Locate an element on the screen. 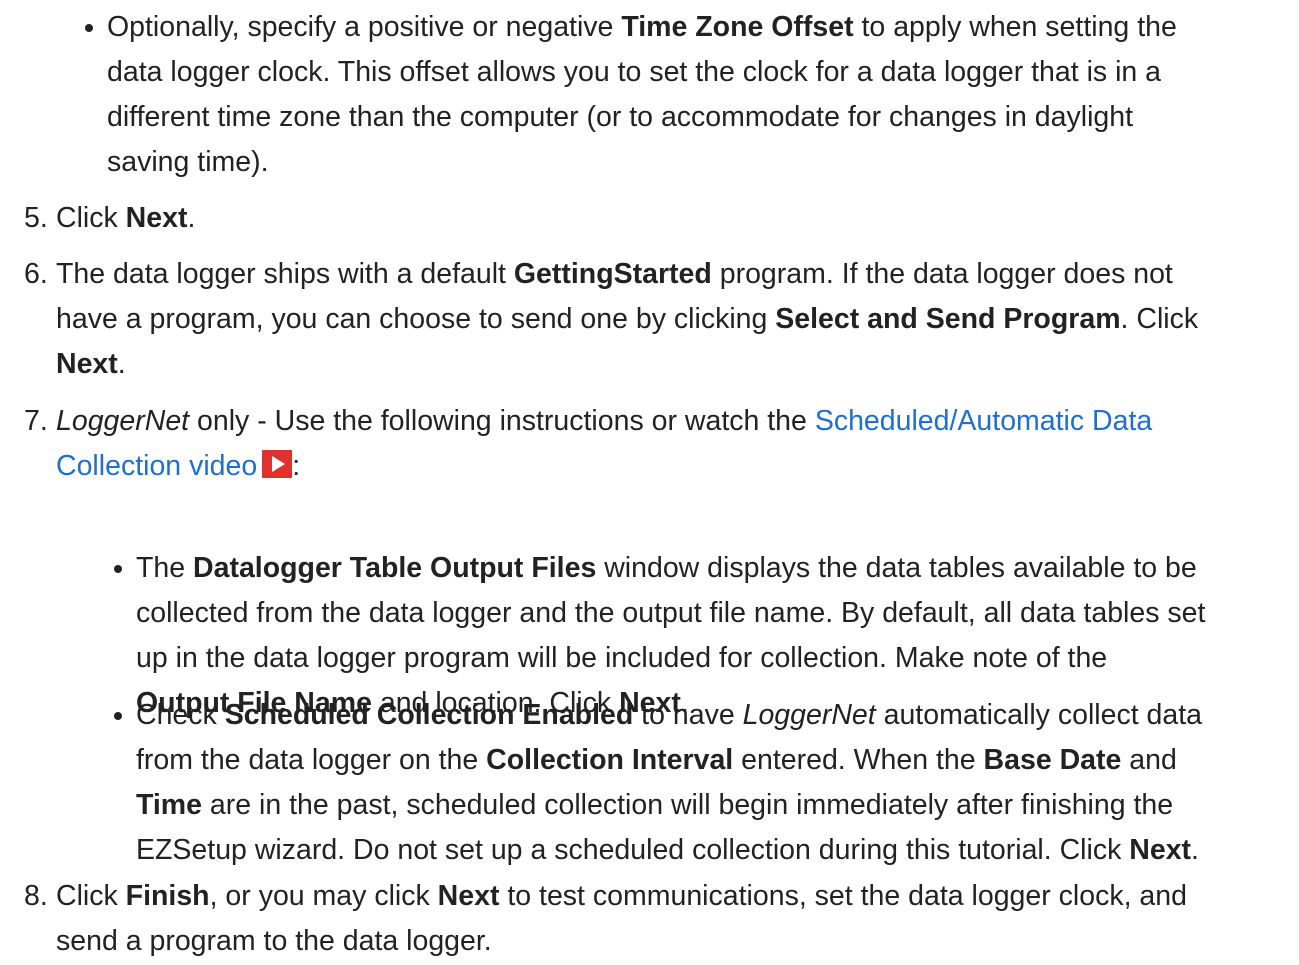  text: to have is located at coordinates (688, 715).